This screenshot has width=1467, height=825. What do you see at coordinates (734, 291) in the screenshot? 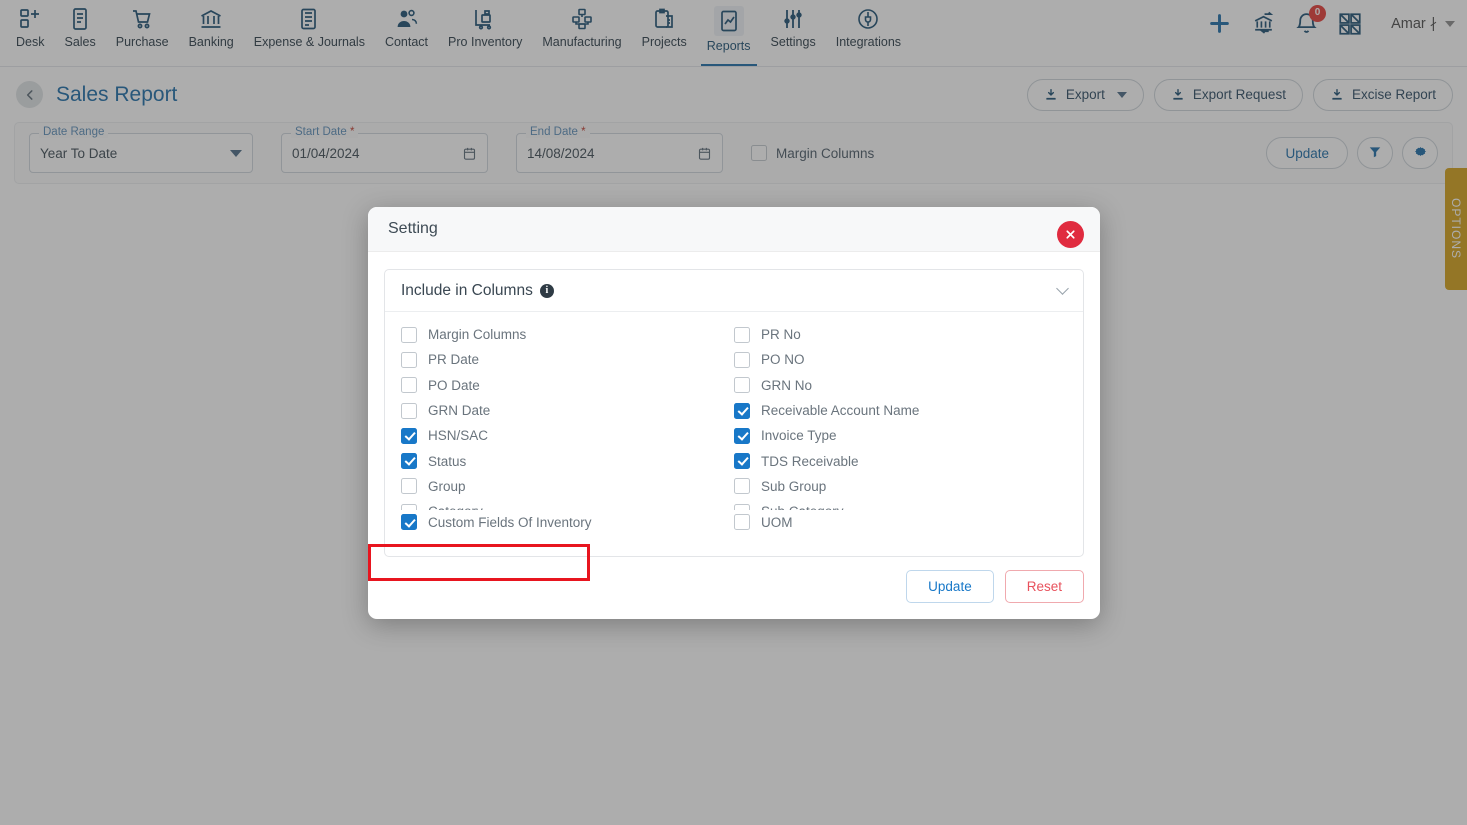
I see `accordion-header: Include in Columns i` at bounding box center [734, 291].